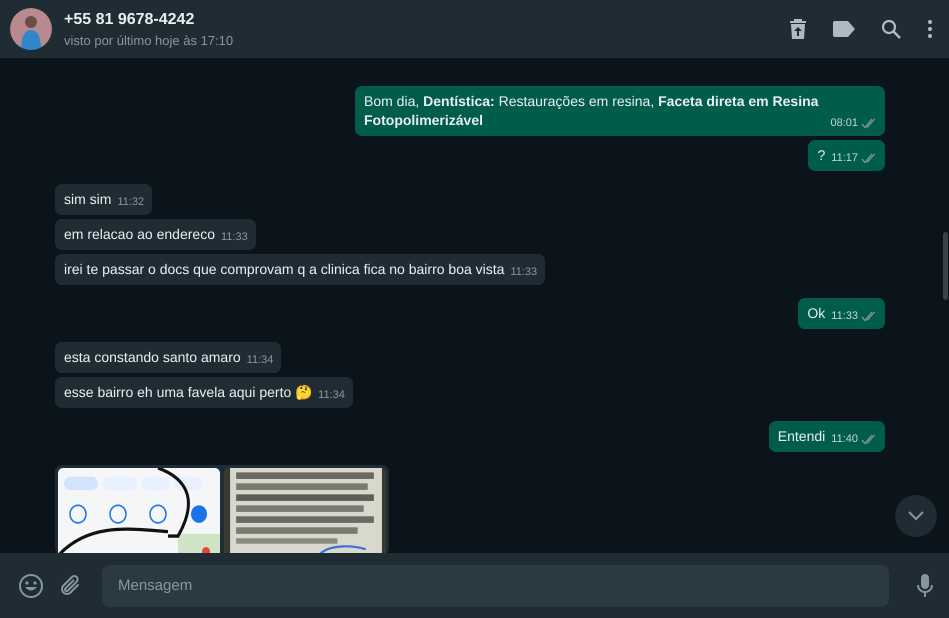 The image size is (949, 618). What do you see at coordinates (149, 40) in the screenshot?
I see `last-seen-status: visto por último hoje às 17:10` at bounding box center [149, 40].